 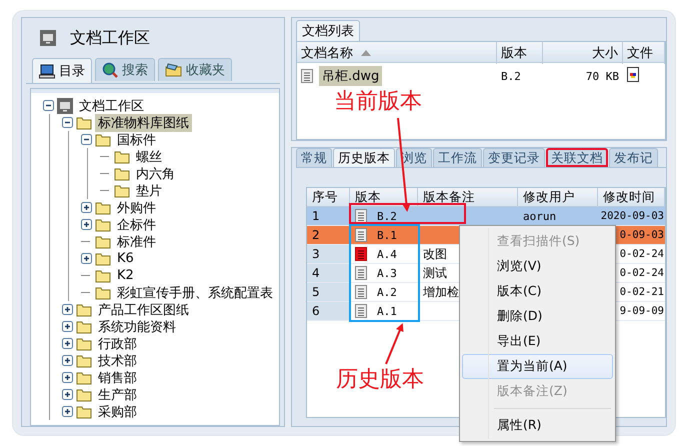 I want to click on table-cell: 9-09-09, so click(x=642, y=311).